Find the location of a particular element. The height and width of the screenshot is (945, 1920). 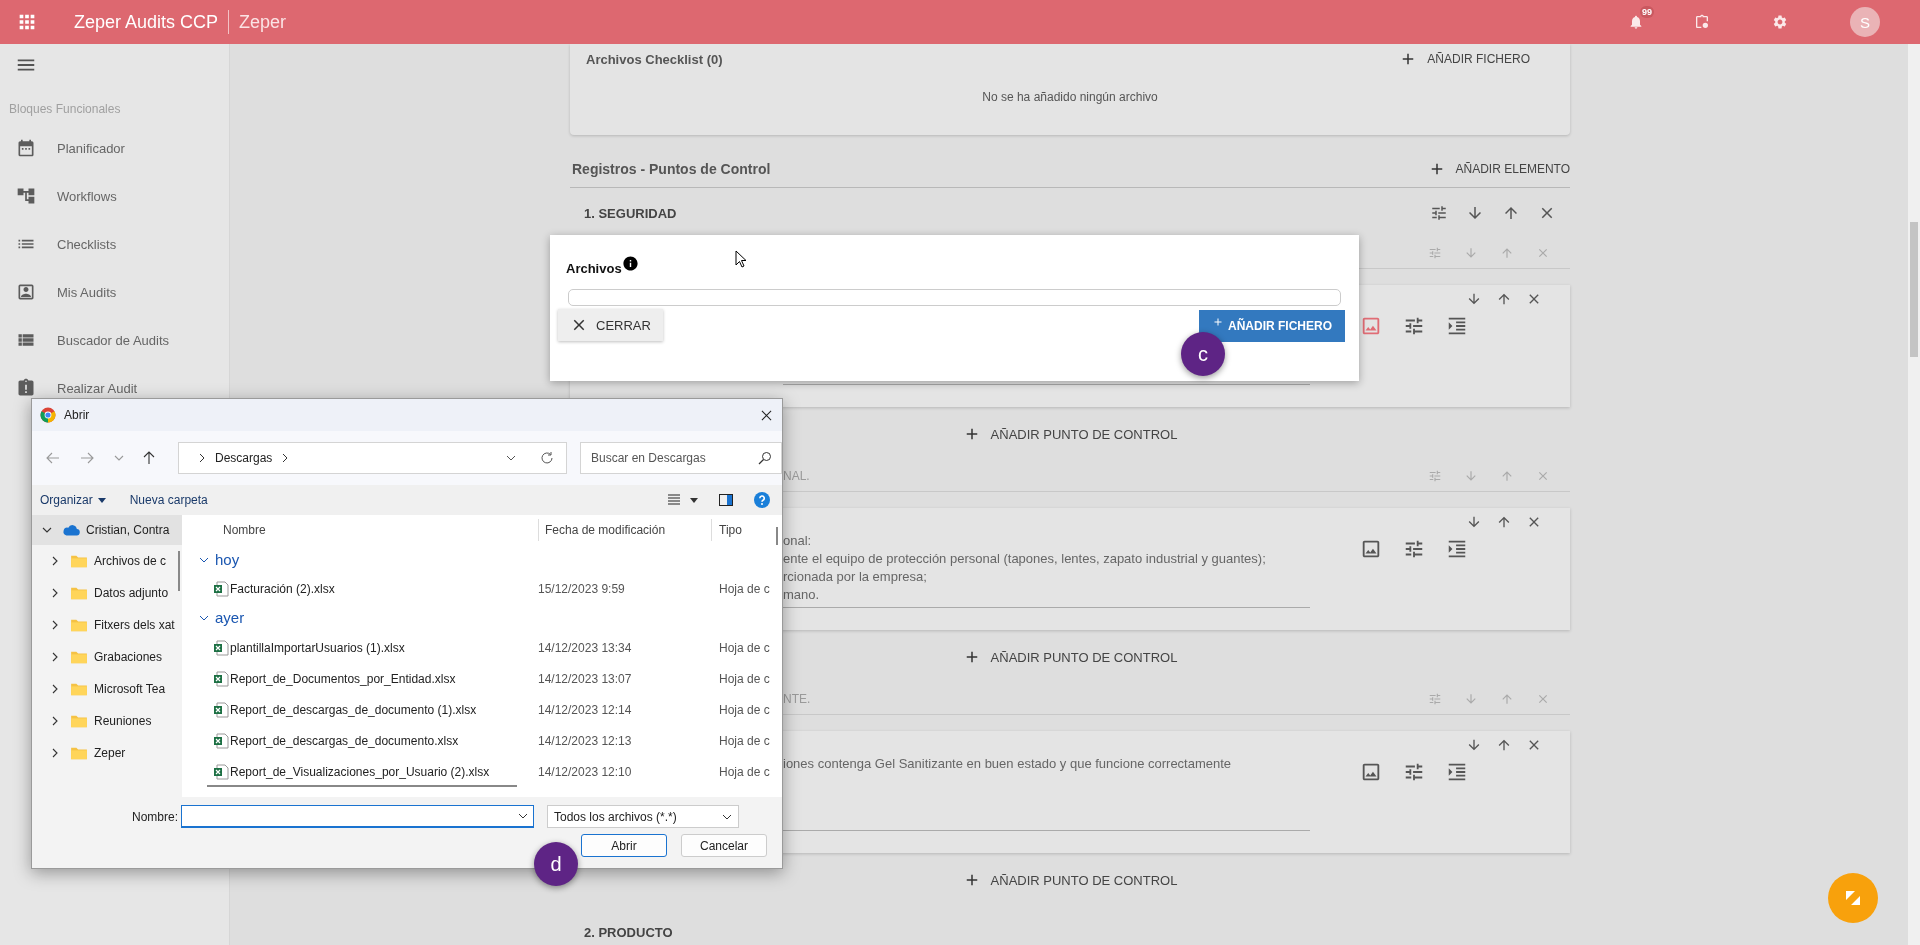

open-button: Abrir is located at coordinates (624, 845).